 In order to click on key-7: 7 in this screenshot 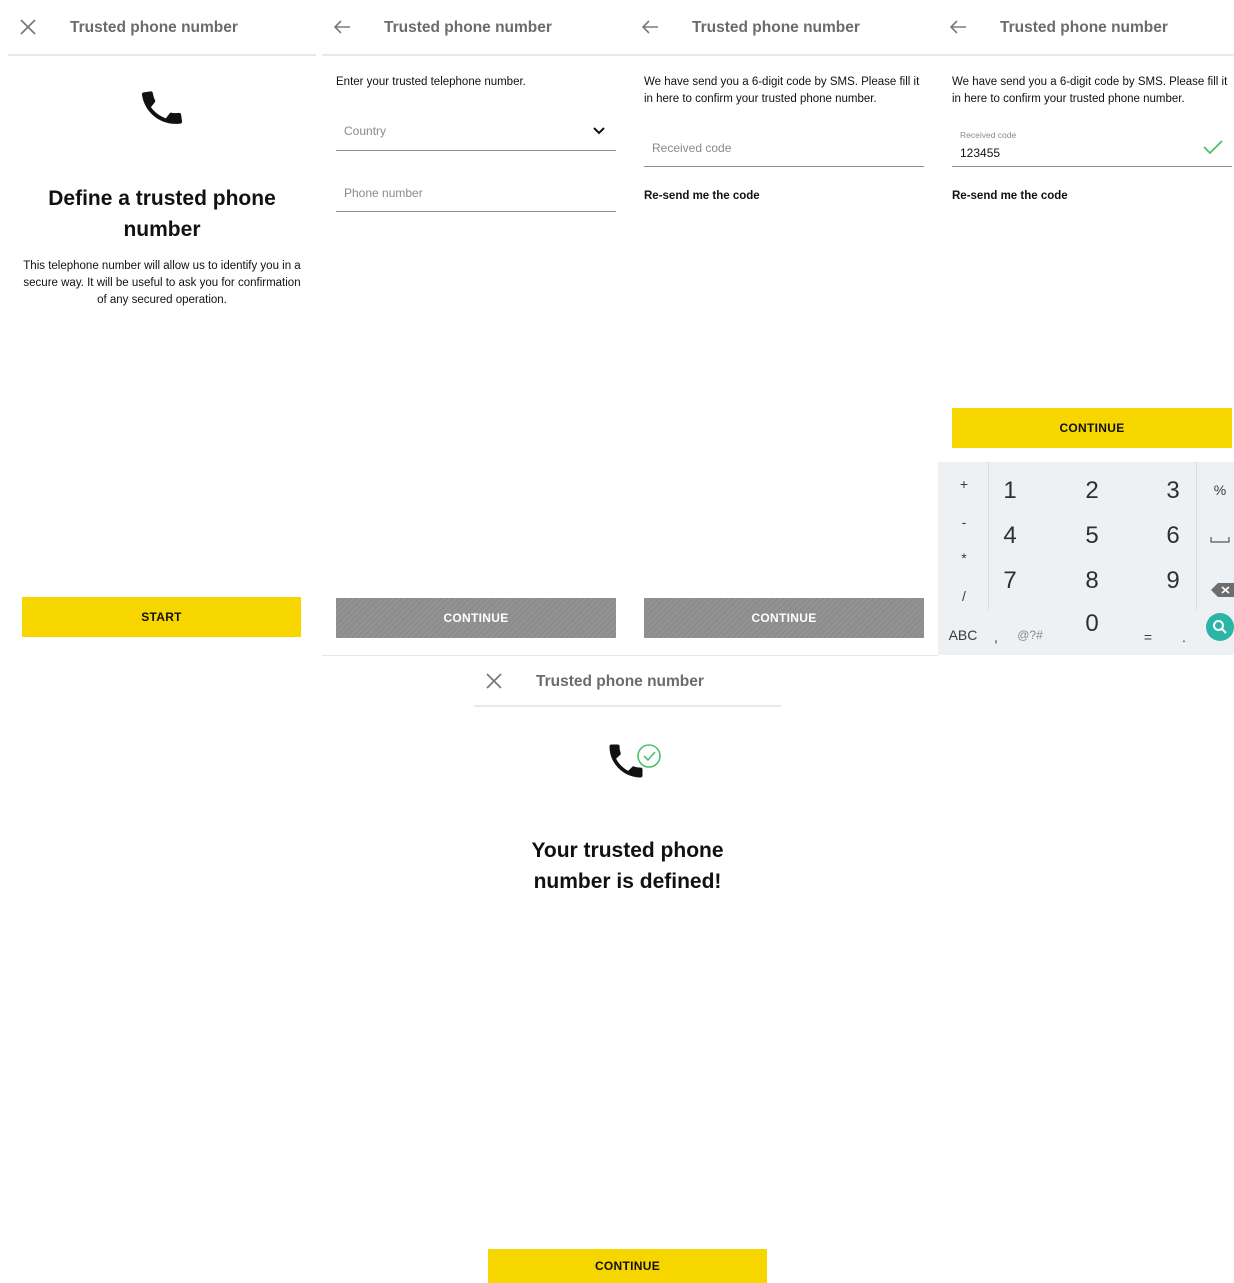, I will do `click(1010, 581)`.